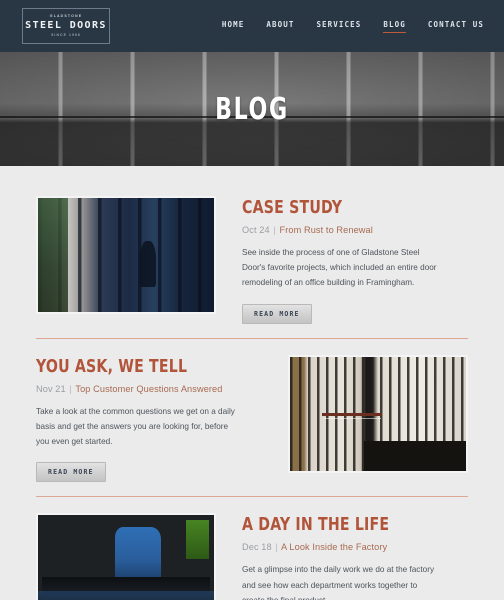  What do you see at coordinates (456, 26) in the screenshot?
I see `nav-link-contact-us: CONTACT US` at bounding box center [456, 26].